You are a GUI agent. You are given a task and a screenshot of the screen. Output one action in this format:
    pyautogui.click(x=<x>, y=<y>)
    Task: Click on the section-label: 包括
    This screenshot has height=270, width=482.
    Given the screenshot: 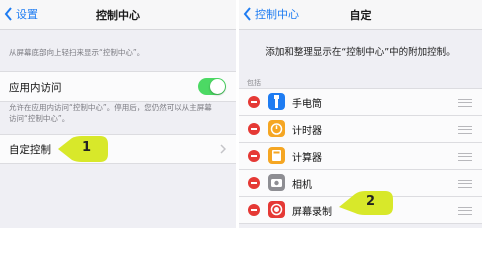 What is the action you would take?
    pyautogui.click(x=254, y=83)
    